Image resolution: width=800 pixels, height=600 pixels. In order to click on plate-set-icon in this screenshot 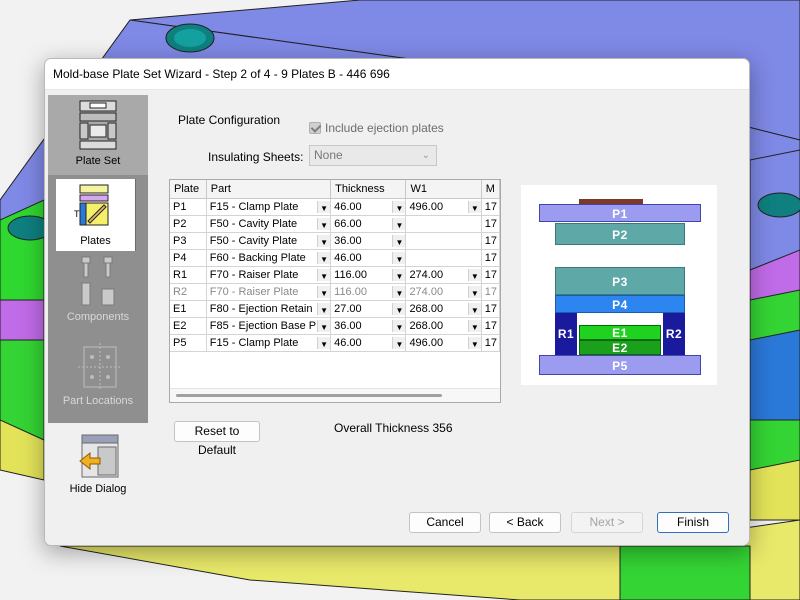, I will do `click(98, 125)`.